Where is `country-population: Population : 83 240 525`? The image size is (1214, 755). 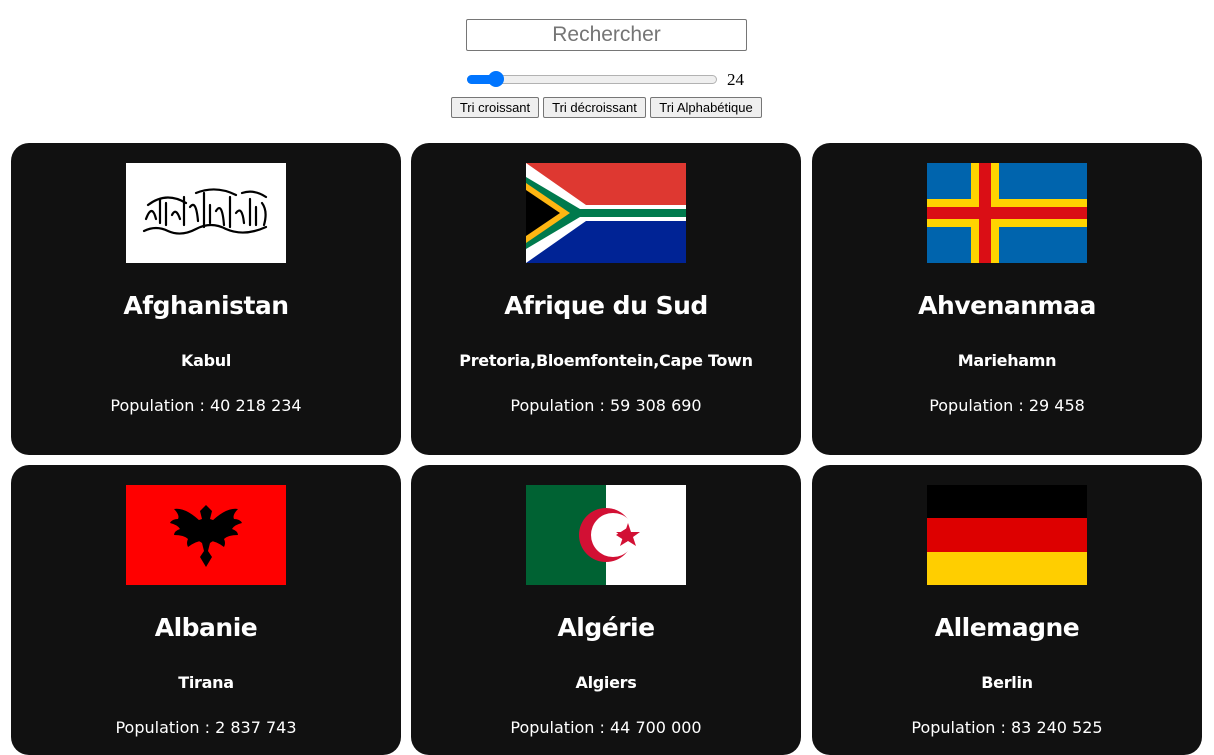 country-population: Population : 83 240 525 is located at coordinates (1007, 727).